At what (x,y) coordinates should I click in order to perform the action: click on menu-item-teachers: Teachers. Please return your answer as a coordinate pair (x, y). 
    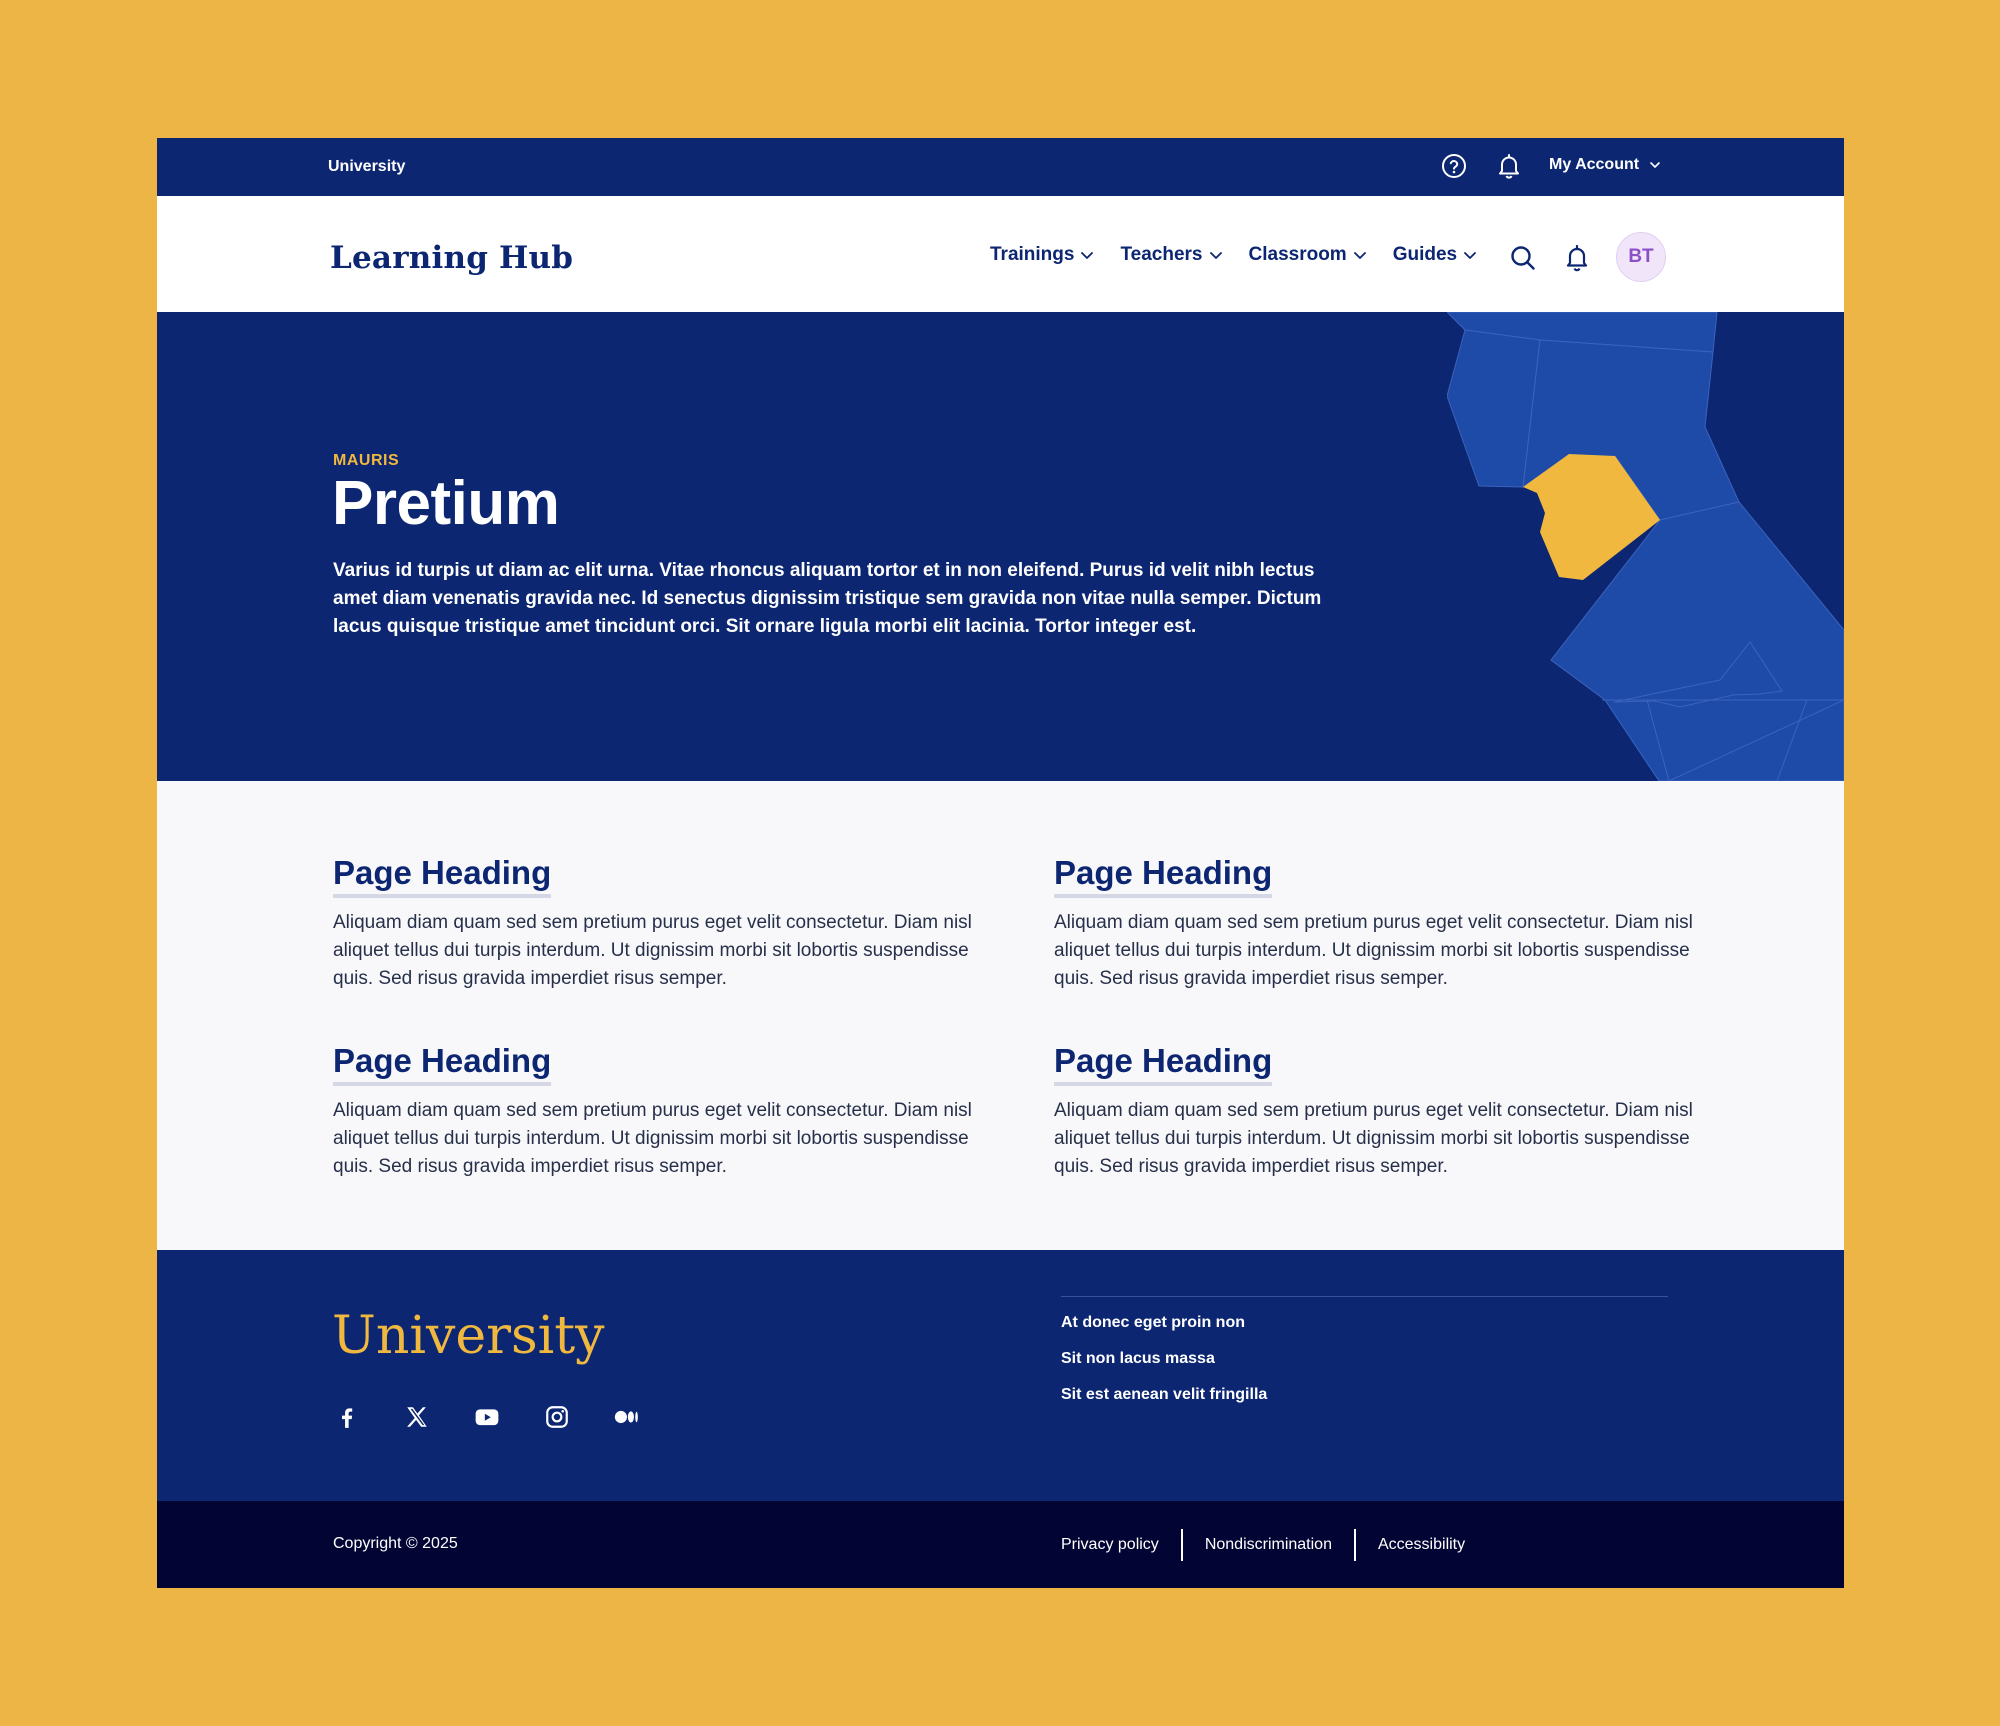
    Looking at the image, I should click on (1171, 255).